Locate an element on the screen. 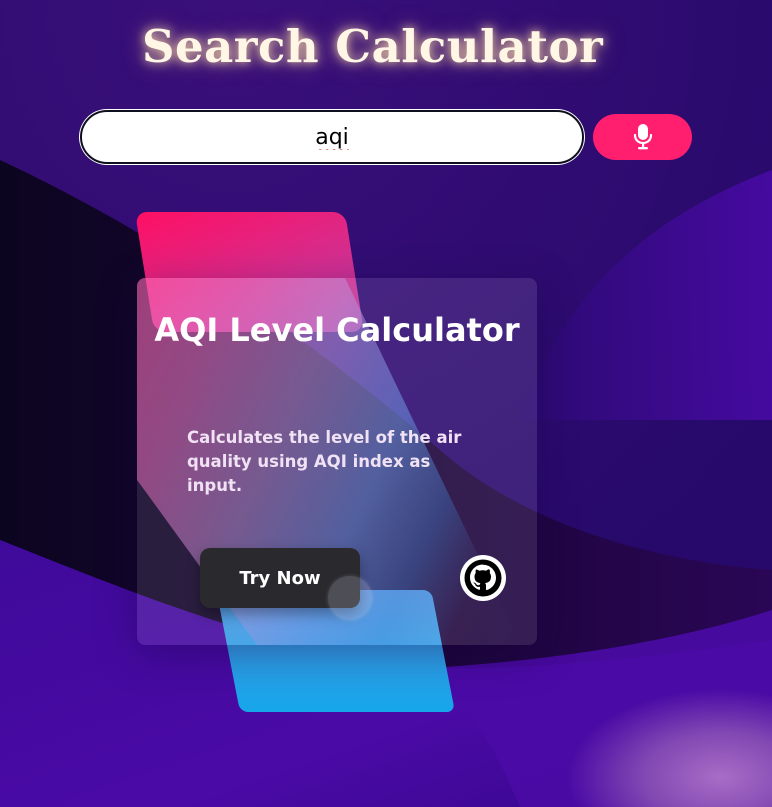 Image resolution: width=772 pixels, height=807 pixels. github-icon is located at coordinates (483, 578).